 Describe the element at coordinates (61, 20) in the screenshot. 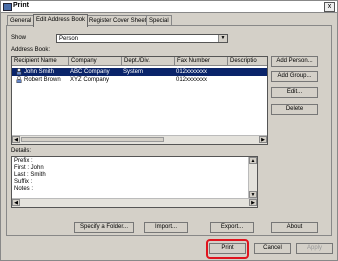

I see `tab-edit-address-book: Edit Address Book` at that location.